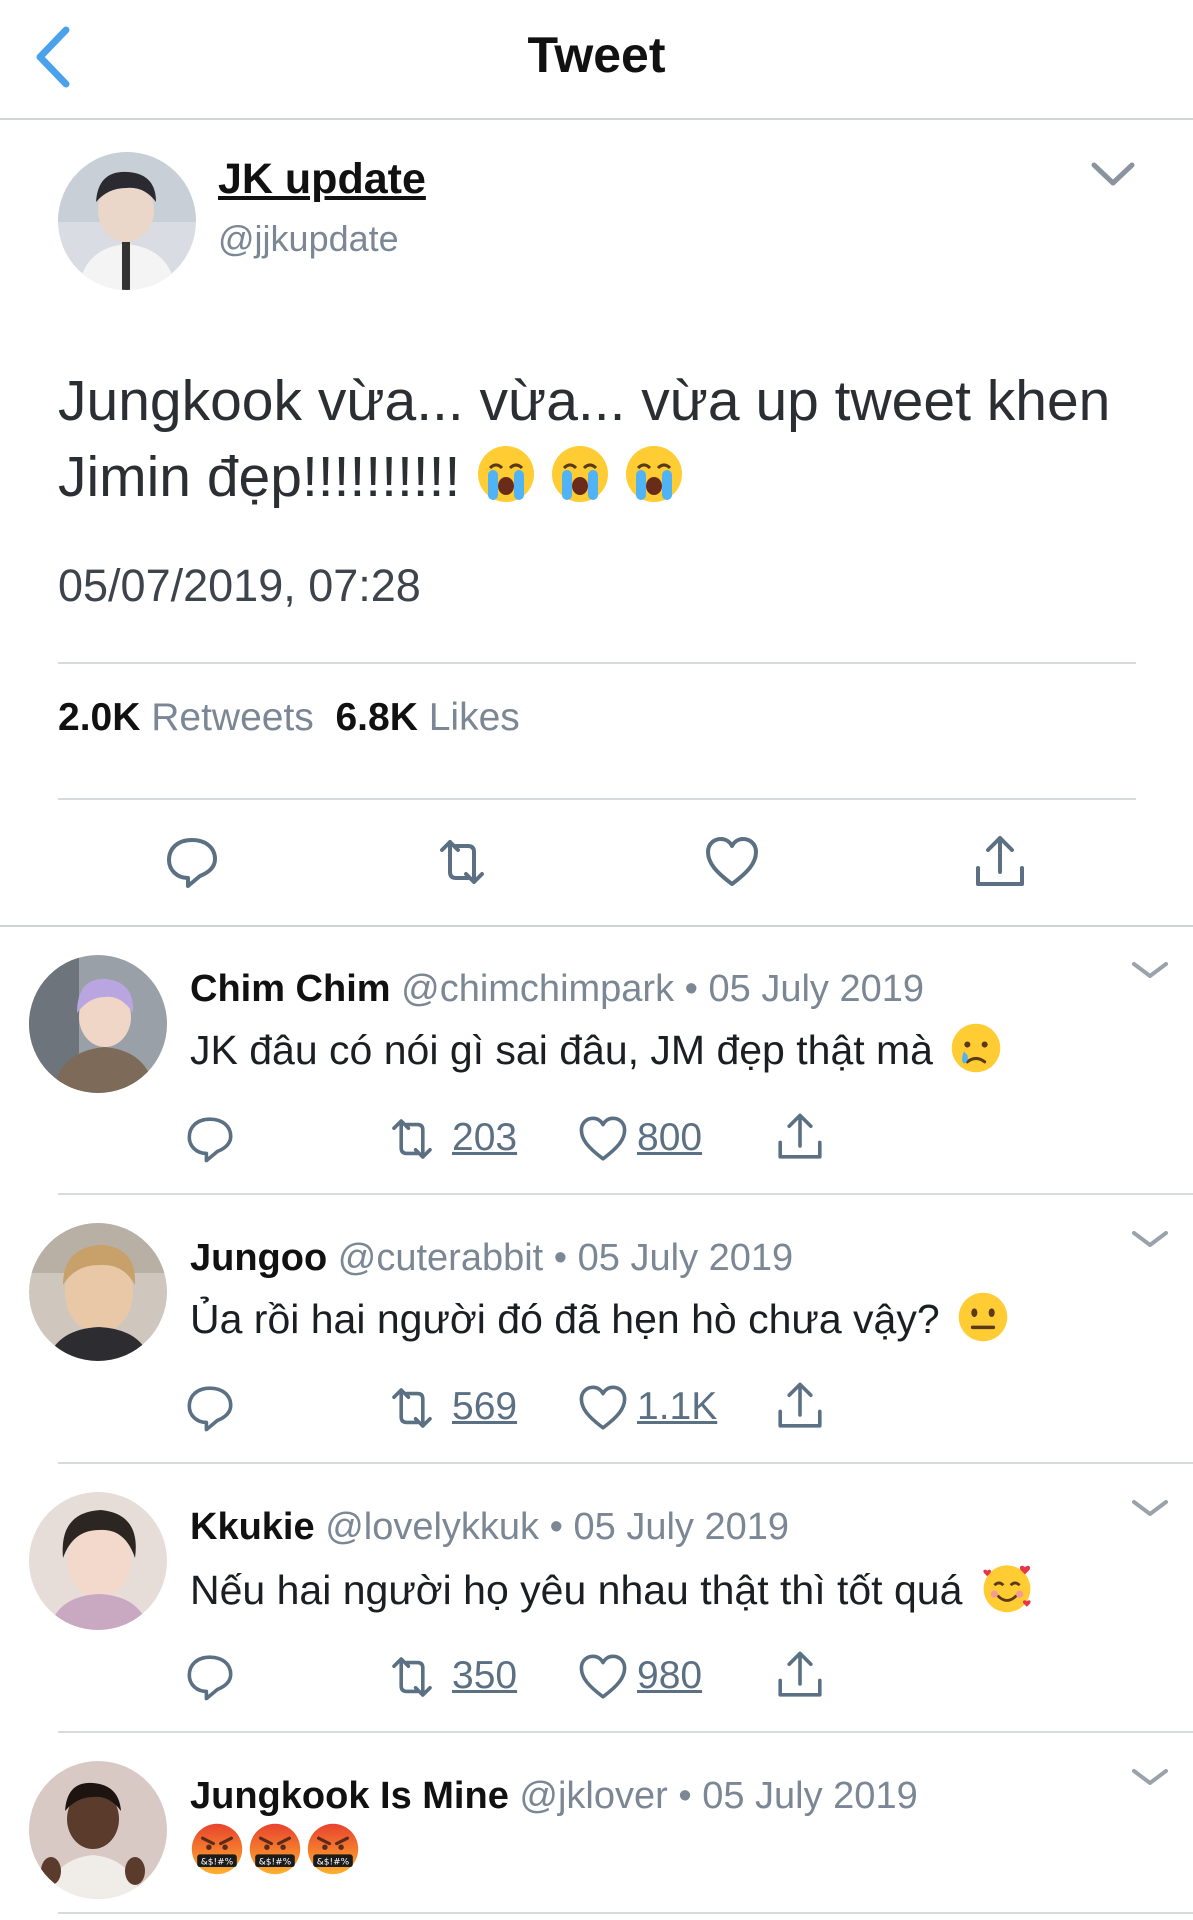 The height and width of the screenshot is (1920, 1193). I want to click on reply-author-name: Jungkook Is Mine, so click(349, 1796).